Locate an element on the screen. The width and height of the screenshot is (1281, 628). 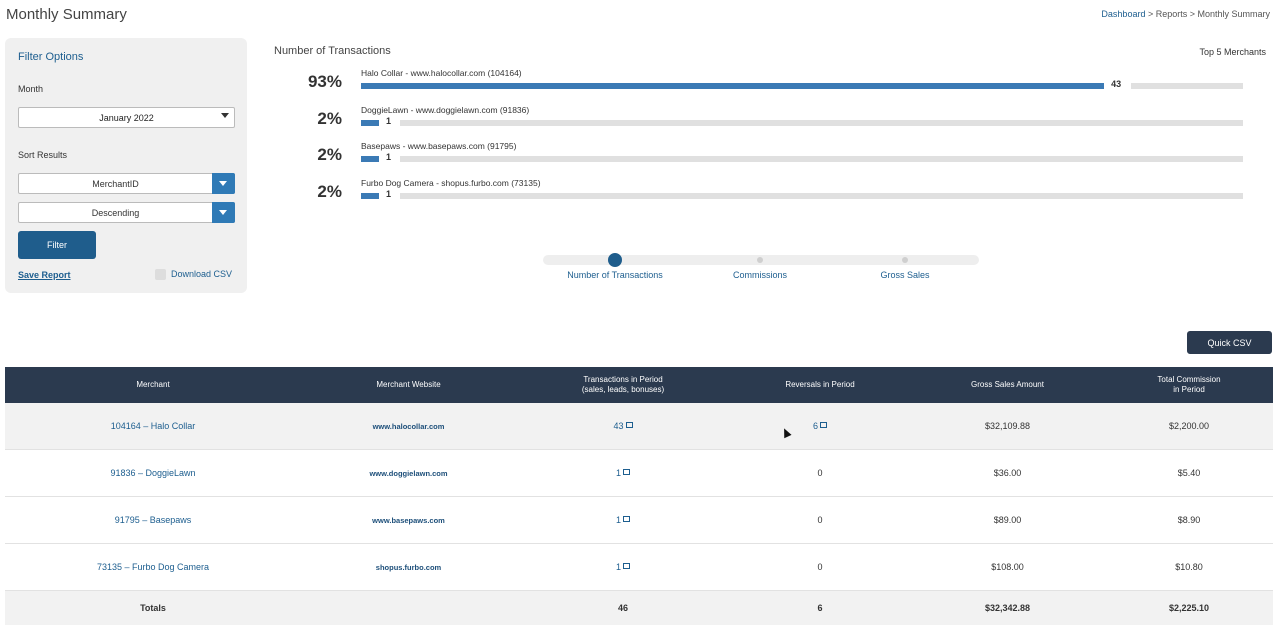
transactions-link-text: 43 is located at coordinates (618, 426).